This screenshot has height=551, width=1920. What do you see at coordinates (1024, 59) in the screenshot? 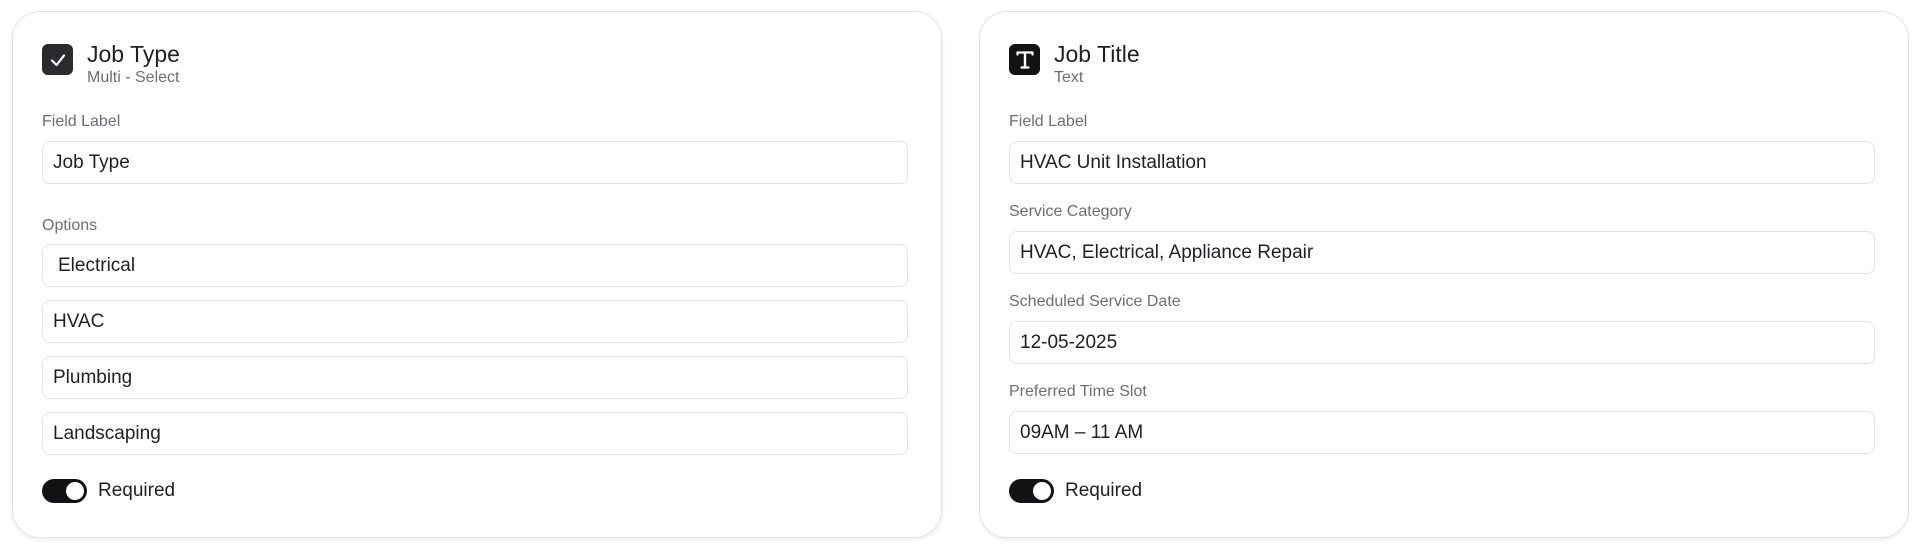
I see `text-type-icon` at bounding box center [1024, 59].